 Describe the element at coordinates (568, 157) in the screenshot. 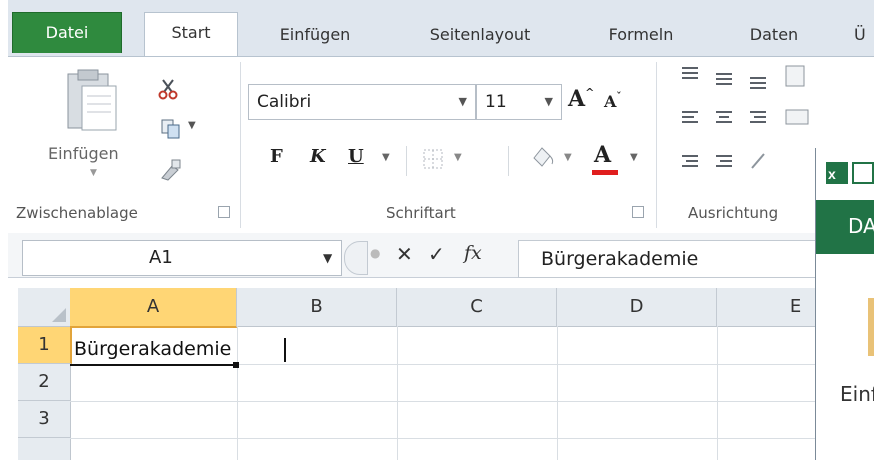

I see `fill-color-dropdown-arrow: ▼` at that location.